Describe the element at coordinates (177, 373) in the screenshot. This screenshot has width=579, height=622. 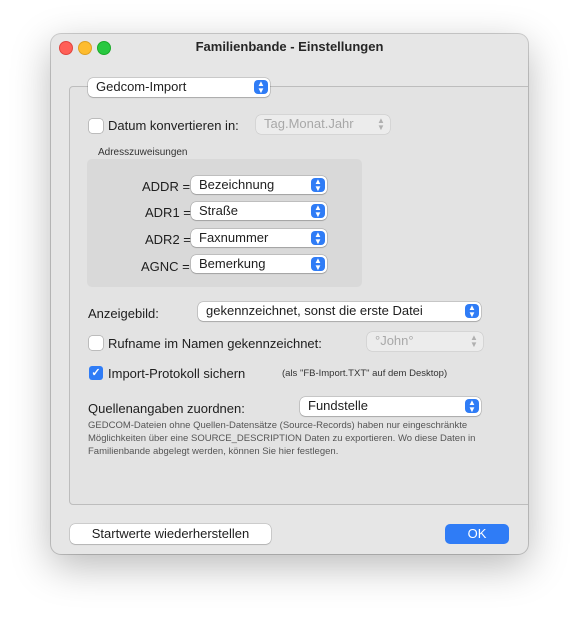
I see `import-log-label: Import-Protokoll sichern` at that location.